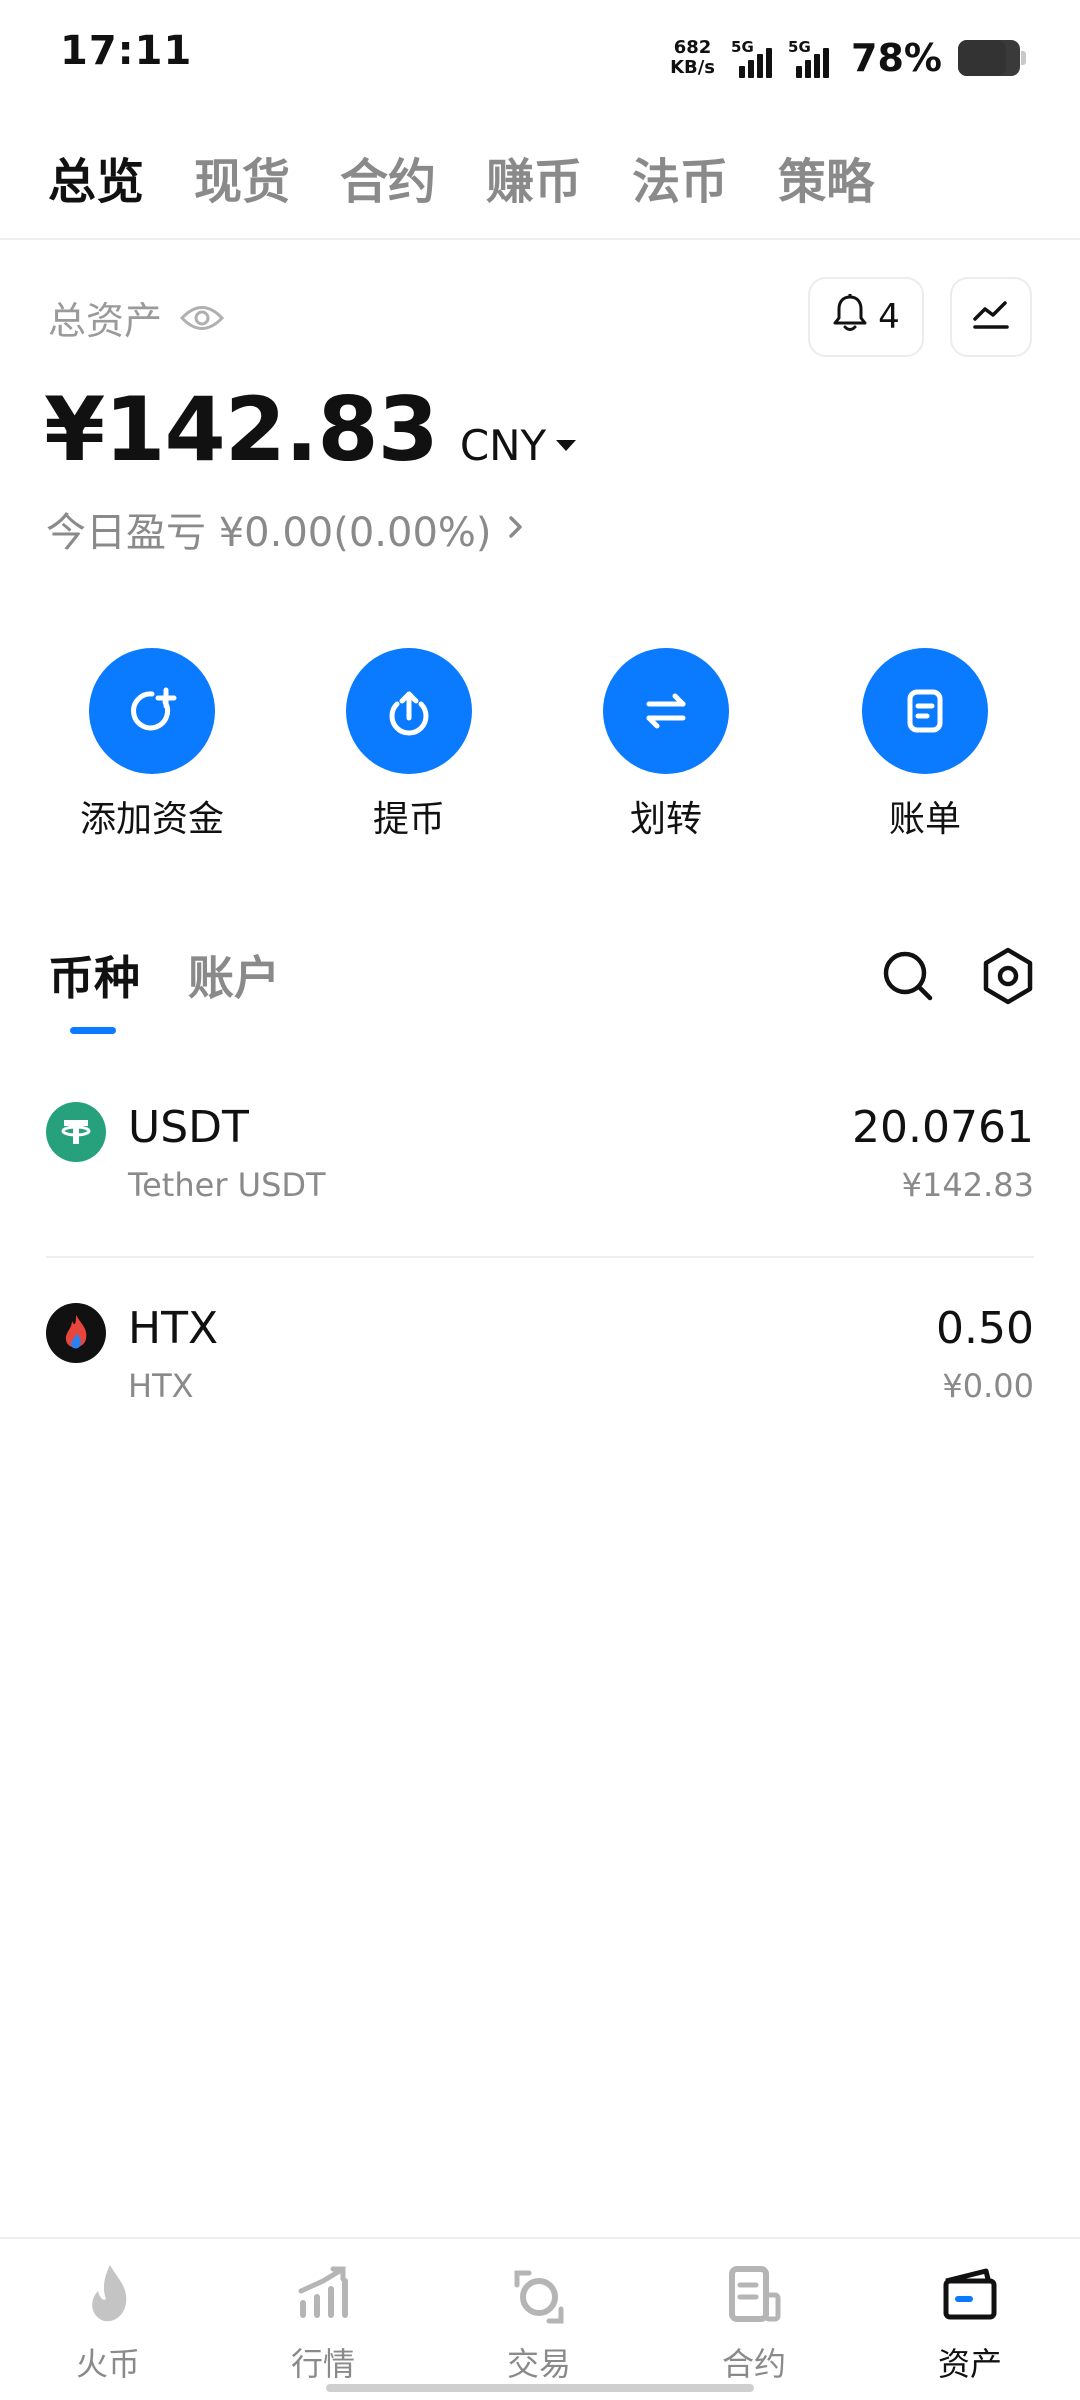  I want to click on chevron-right-icon, so click(516, 529).